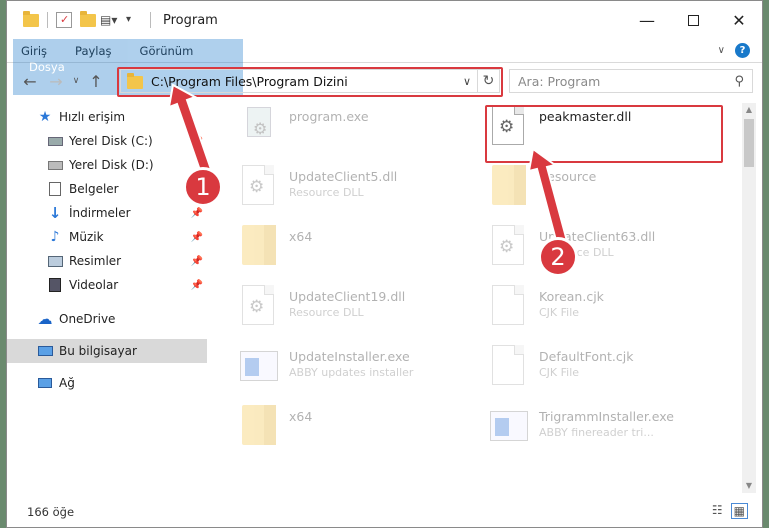 The height and width of the screenshot is (528, 769). Describe the element at coordinates (107, 141) in the screenshot. I see `sidebar-item-disk-c: Yerel Disk (C:) 📌` at that location.